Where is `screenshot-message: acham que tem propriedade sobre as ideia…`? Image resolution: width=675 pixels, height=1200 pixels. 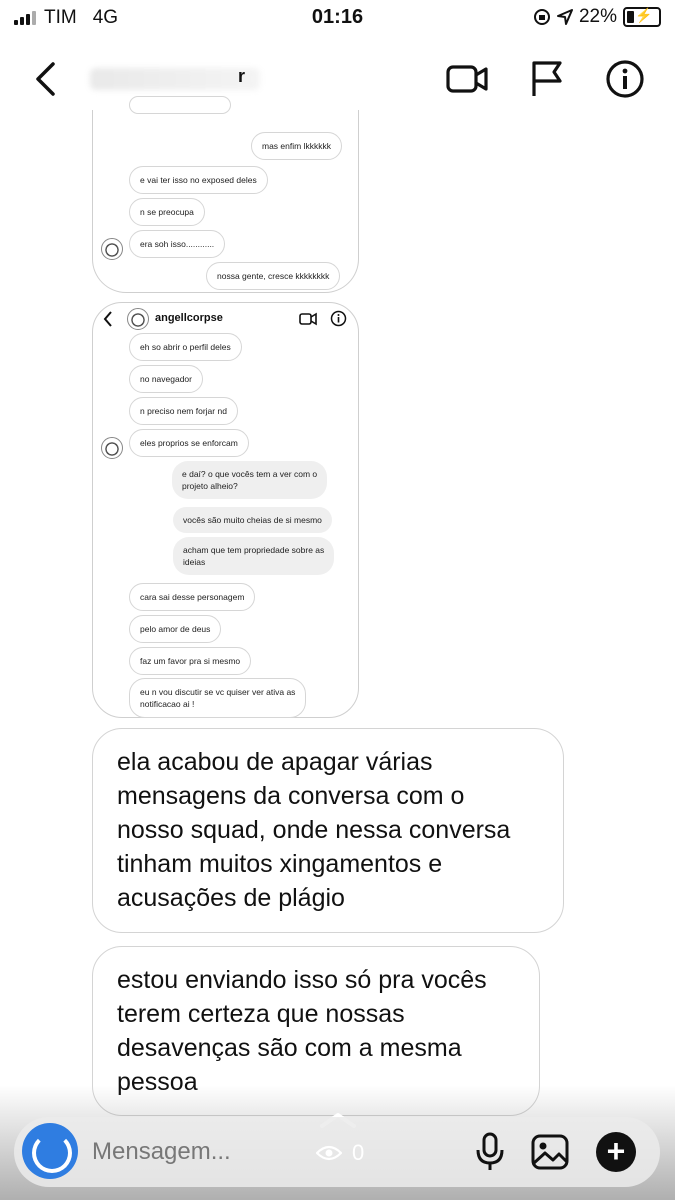 screenshot-message: acham que tem propriedade sobre as ideia… is located at coordinates (254, 556).